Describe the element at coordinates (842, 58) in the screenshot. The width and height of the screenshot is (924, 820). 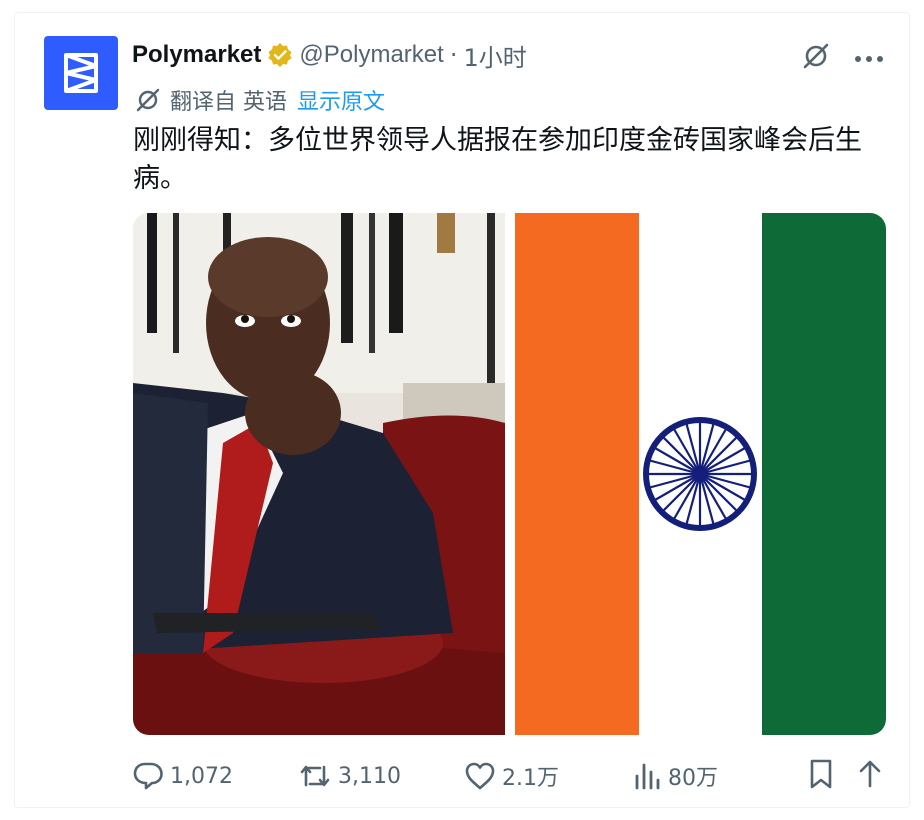
I see `post-top-actions` at that location.